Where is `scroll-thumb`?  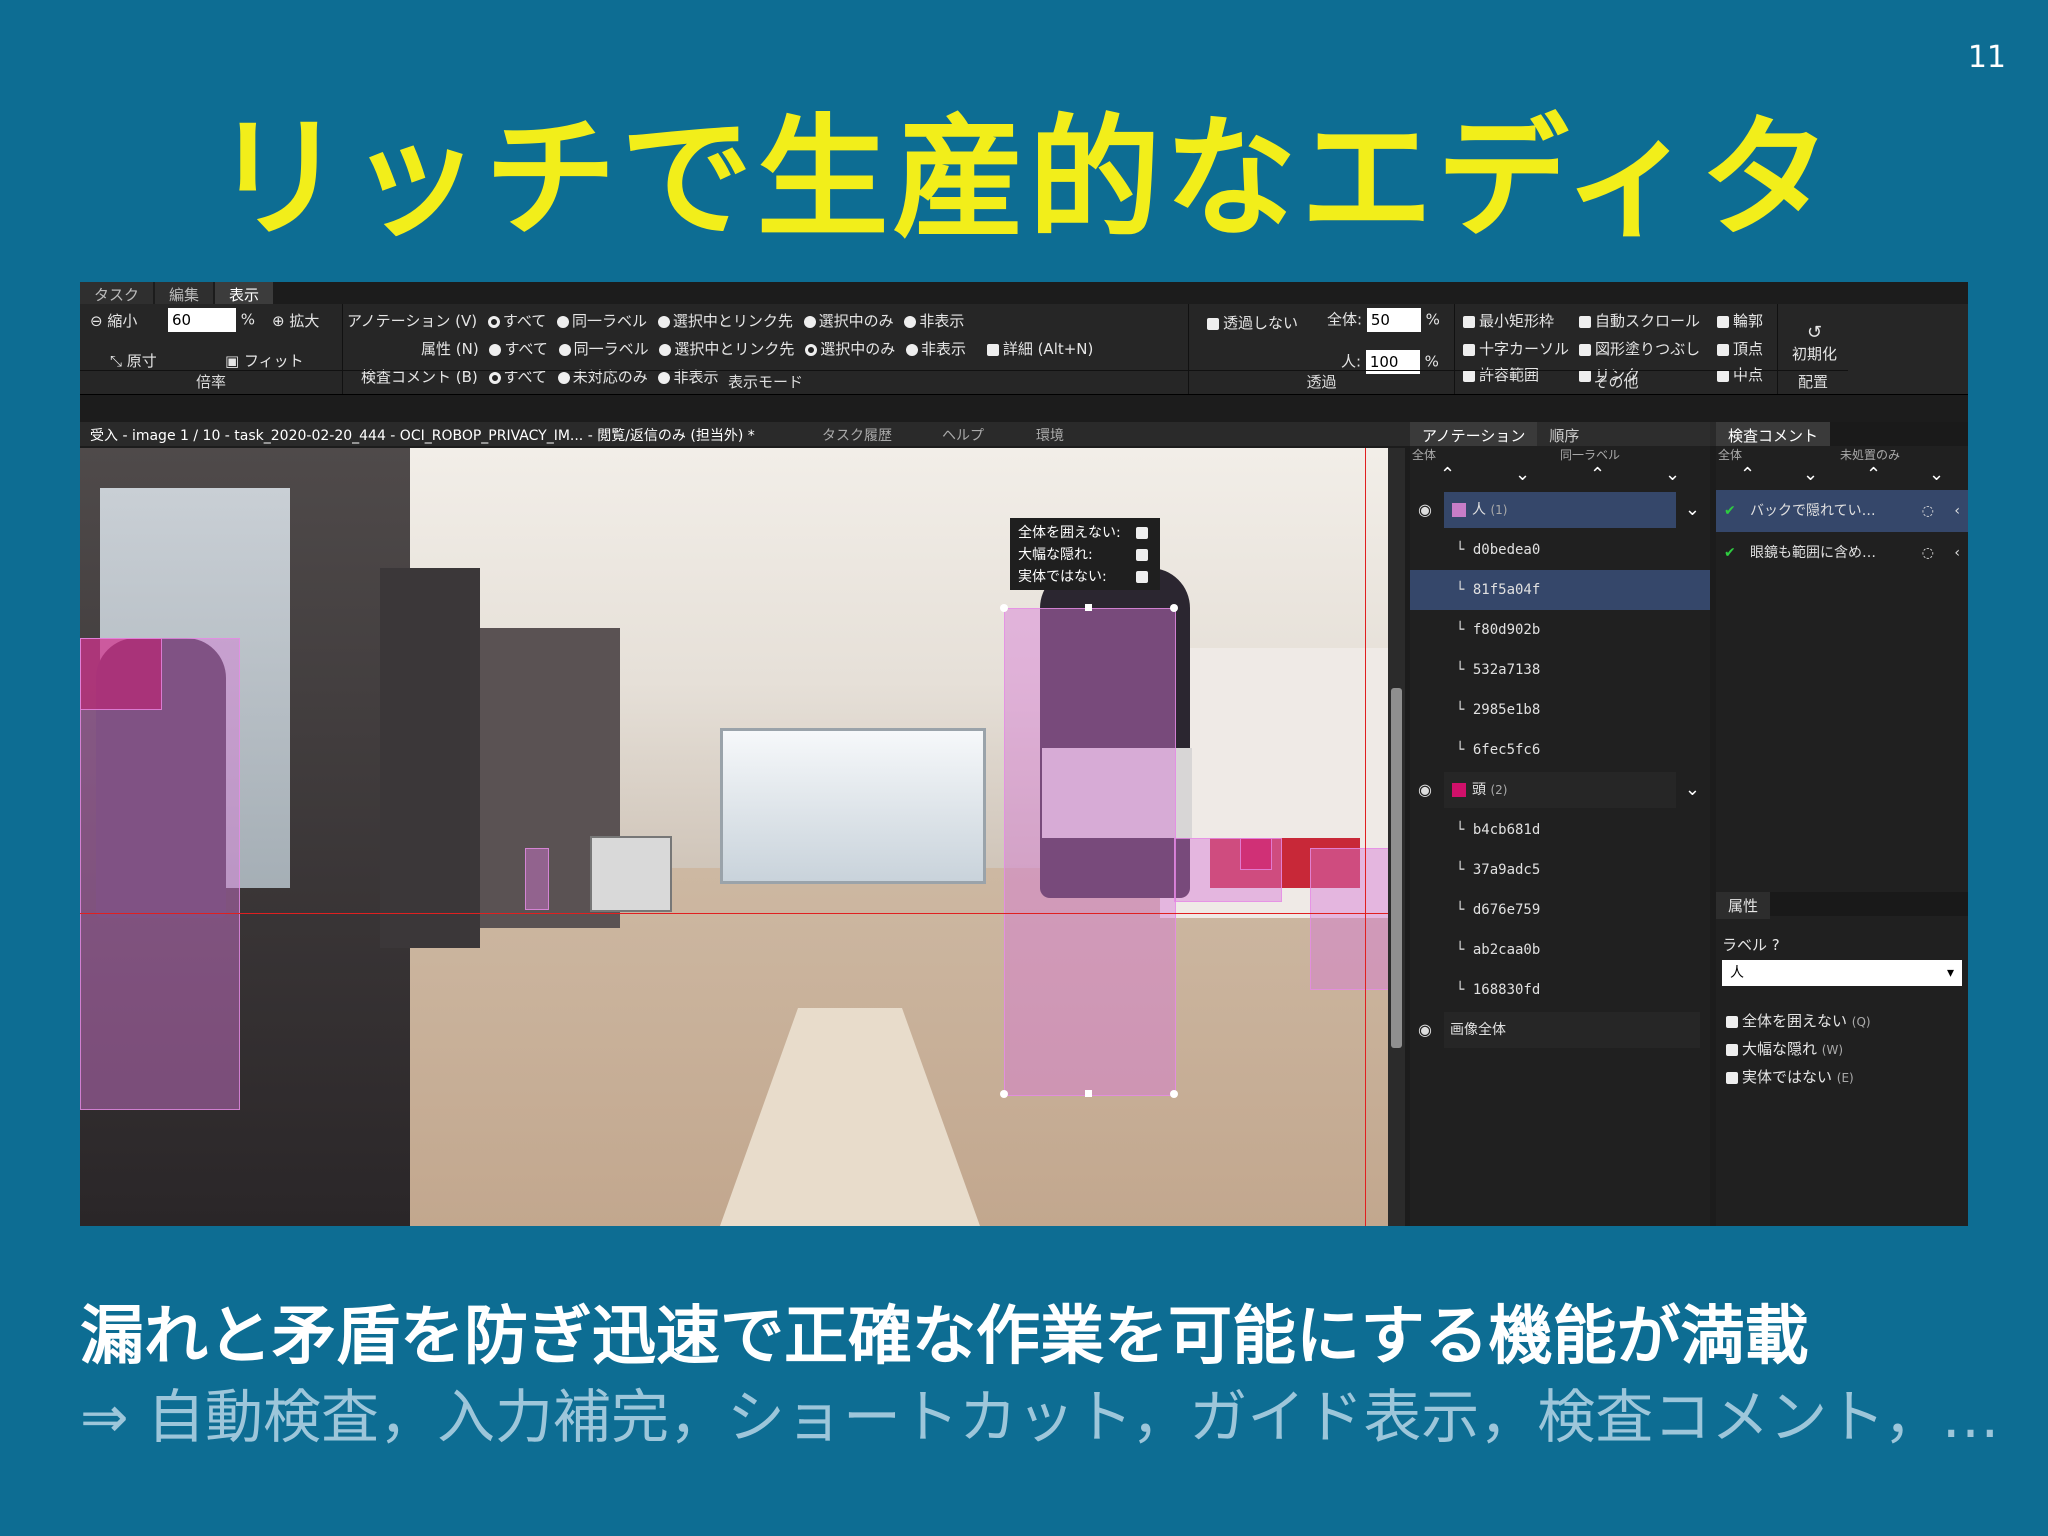
scroll-thumb is located at coordinates (1396, 868).